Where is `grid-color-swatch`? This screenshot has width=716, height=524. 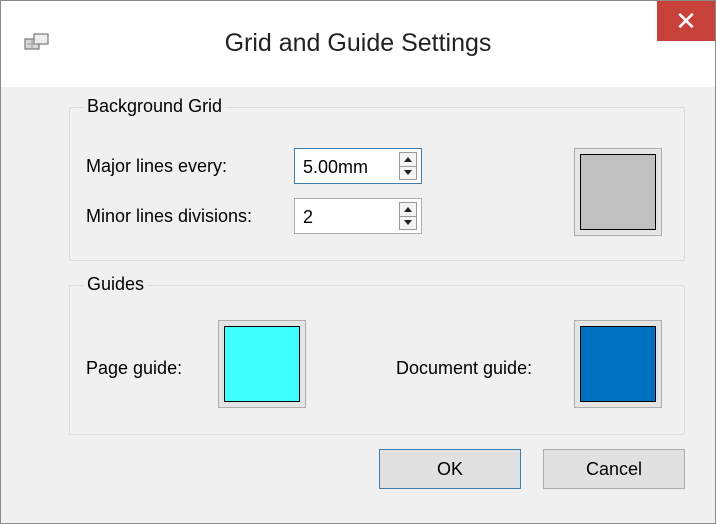
grid-color-swatch is located at coordinates (618, 192).